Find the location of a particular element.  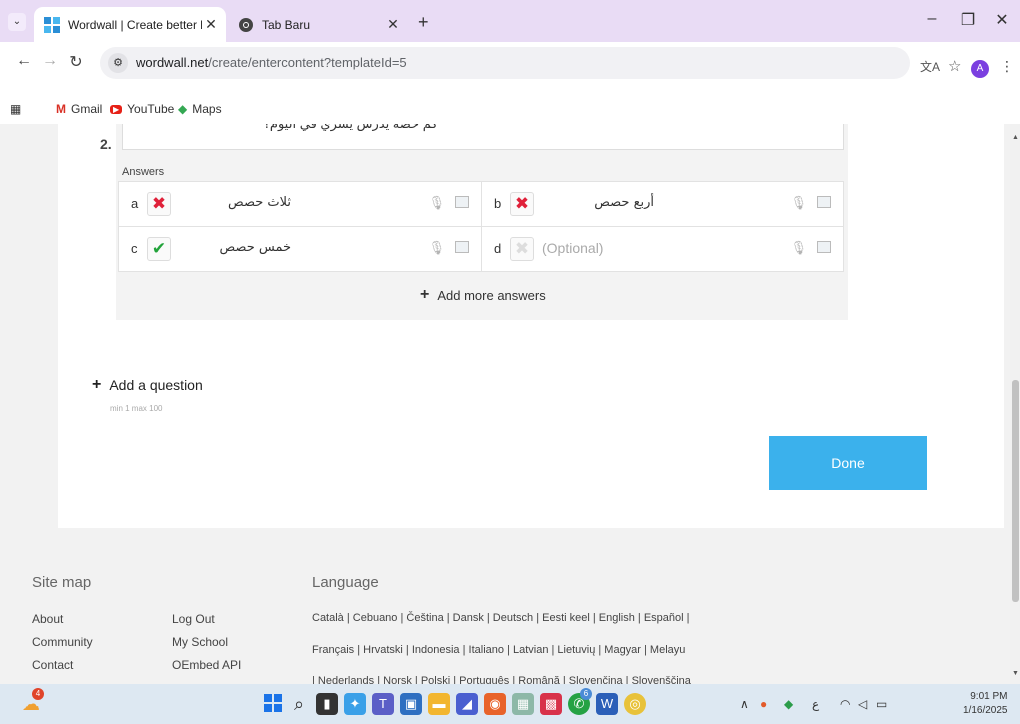

copilot-icon: ✦ is located at coordinates (355, 704).